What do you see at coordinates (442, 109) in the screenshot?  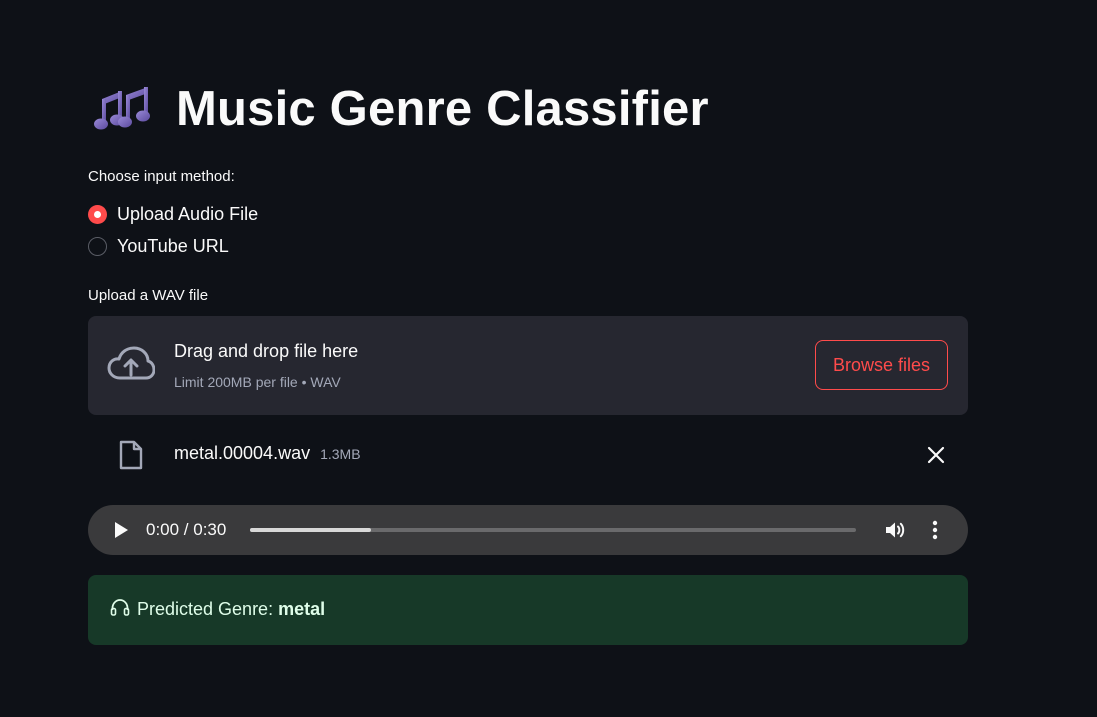 I see `page-title: Music Genre Classifier` at bounding box center [442, 109].